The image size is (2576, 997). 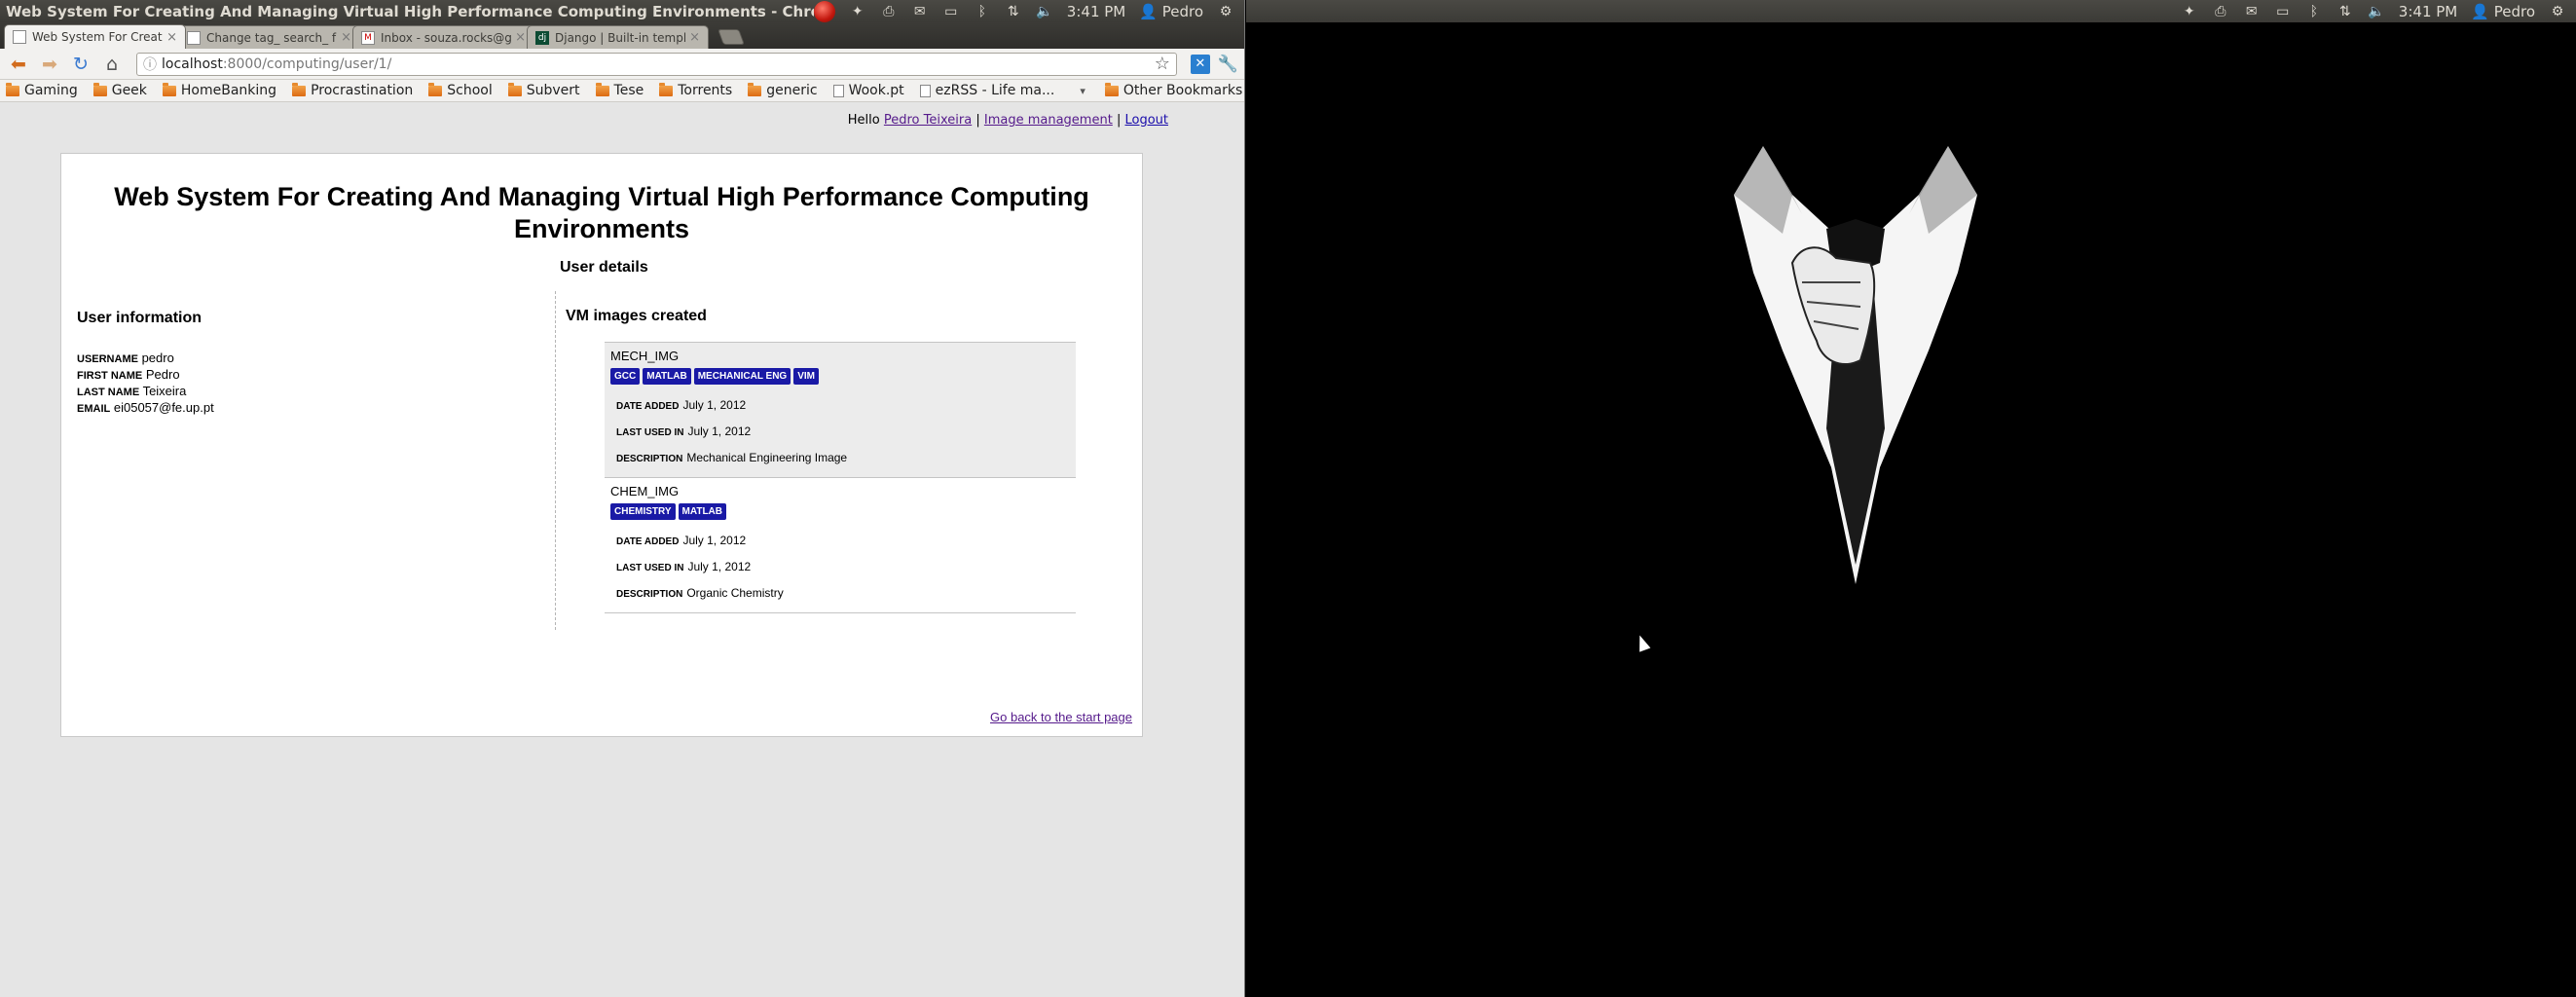 I want to click on bookmark-folder-torrents: Torrents, so click(x=695, y=90).